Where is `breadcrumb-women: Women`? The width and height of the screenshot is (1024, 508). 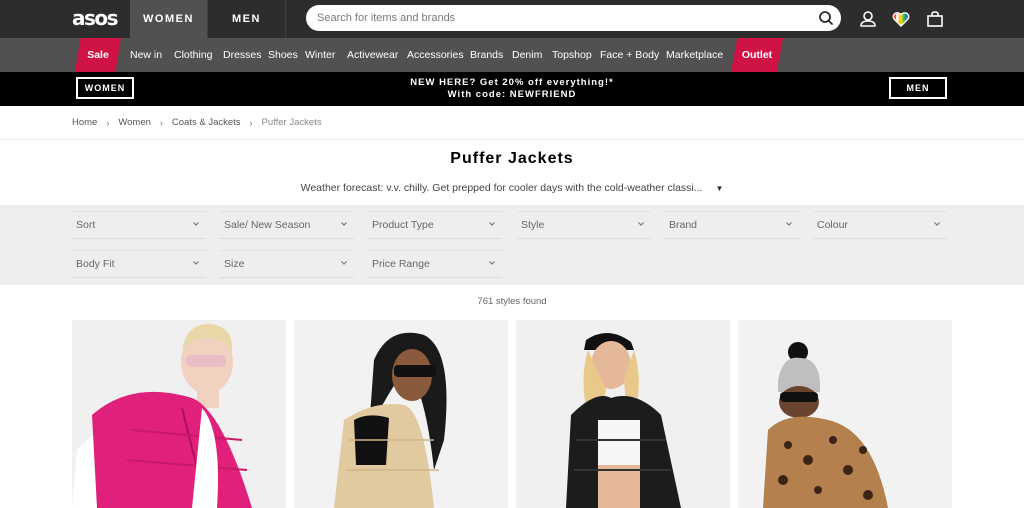
breadcrumb-women: Women is located at coordinates (134, 122).